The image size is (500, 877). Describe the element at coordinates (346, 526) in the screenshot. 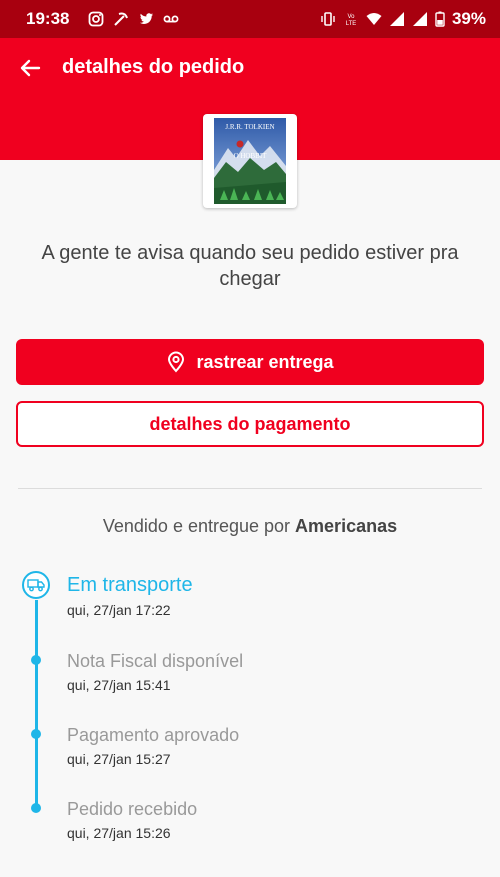

I see `seller-name: Americanas` at that location.